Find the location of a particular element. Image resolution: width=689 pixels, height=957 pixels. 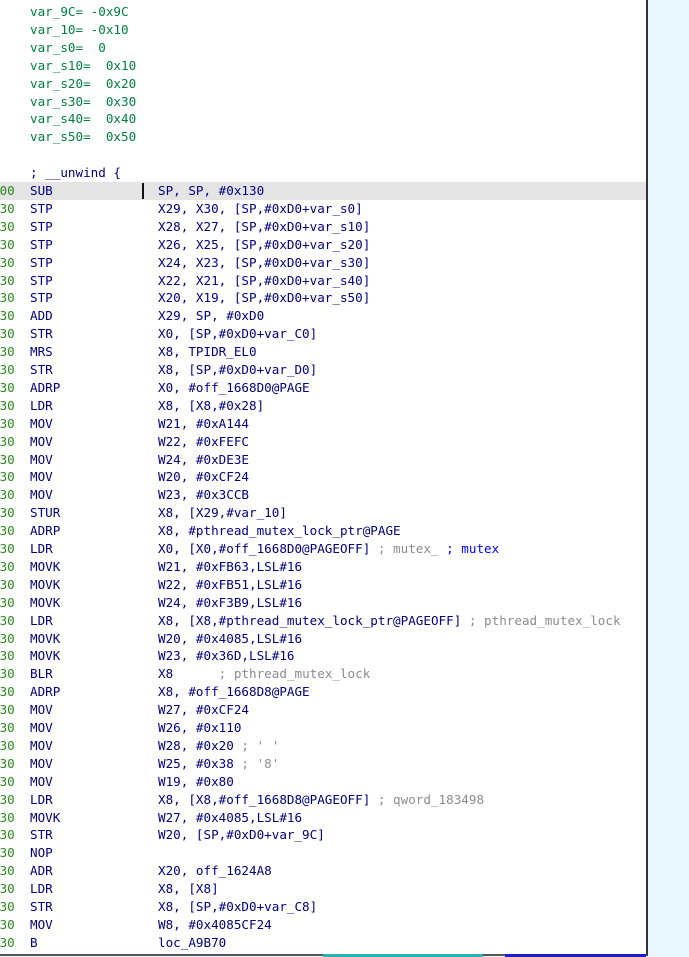

instruction-line: 130 NOP is located at coordinates (323, 853).